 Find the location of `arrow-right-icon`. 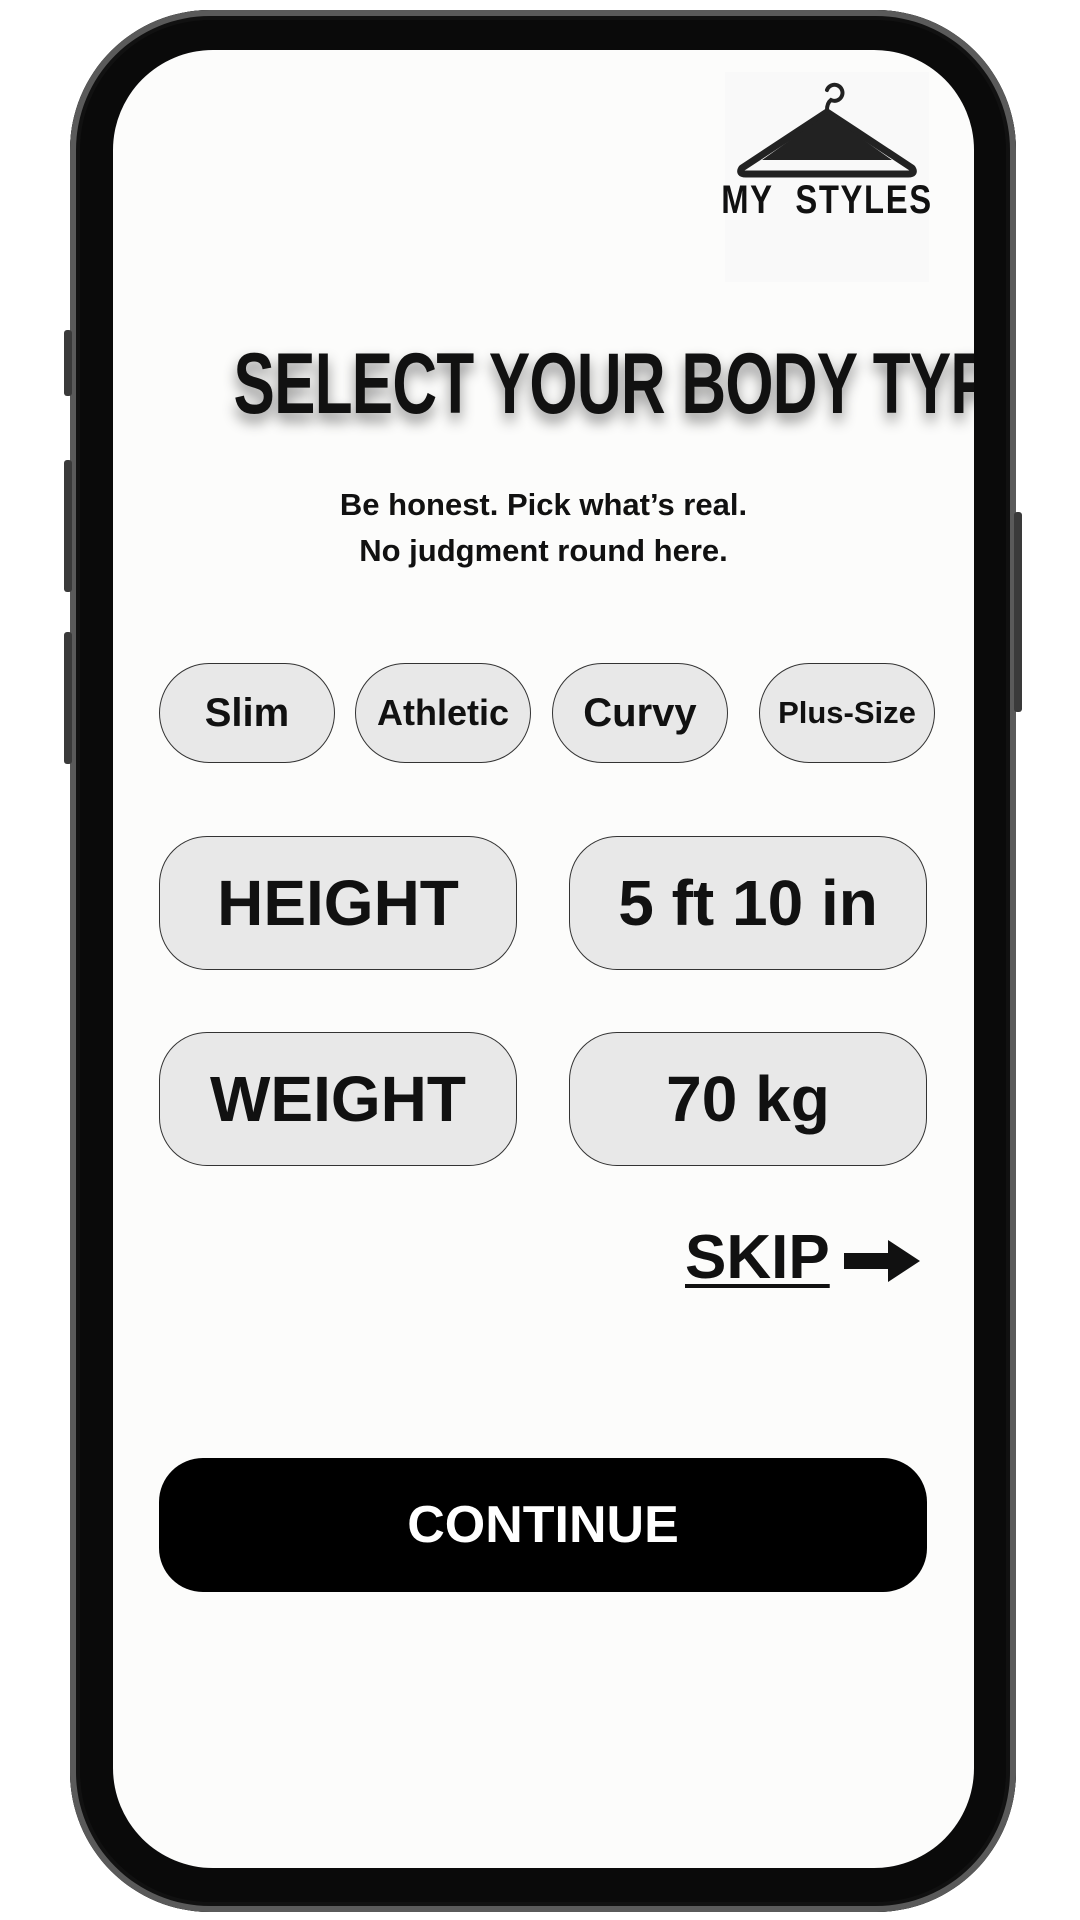

arrow-right-icon is located at coordinates (881, 1260).